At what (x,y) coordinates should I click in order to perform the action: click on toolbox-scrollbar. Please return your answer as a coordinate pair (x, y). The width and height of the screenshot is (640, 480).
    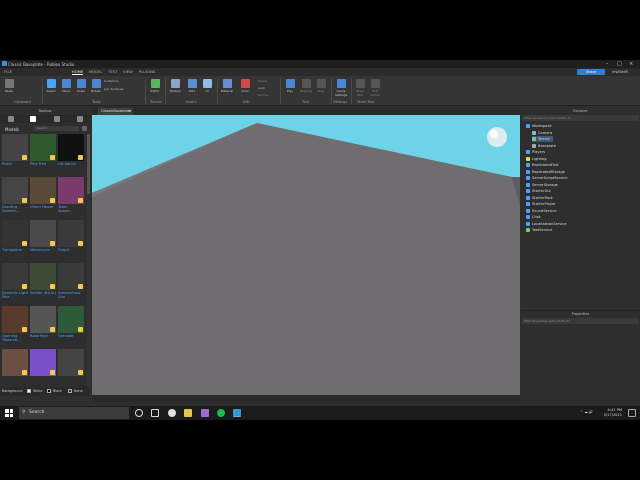
    Looking at the image, I should click on (88, 260).